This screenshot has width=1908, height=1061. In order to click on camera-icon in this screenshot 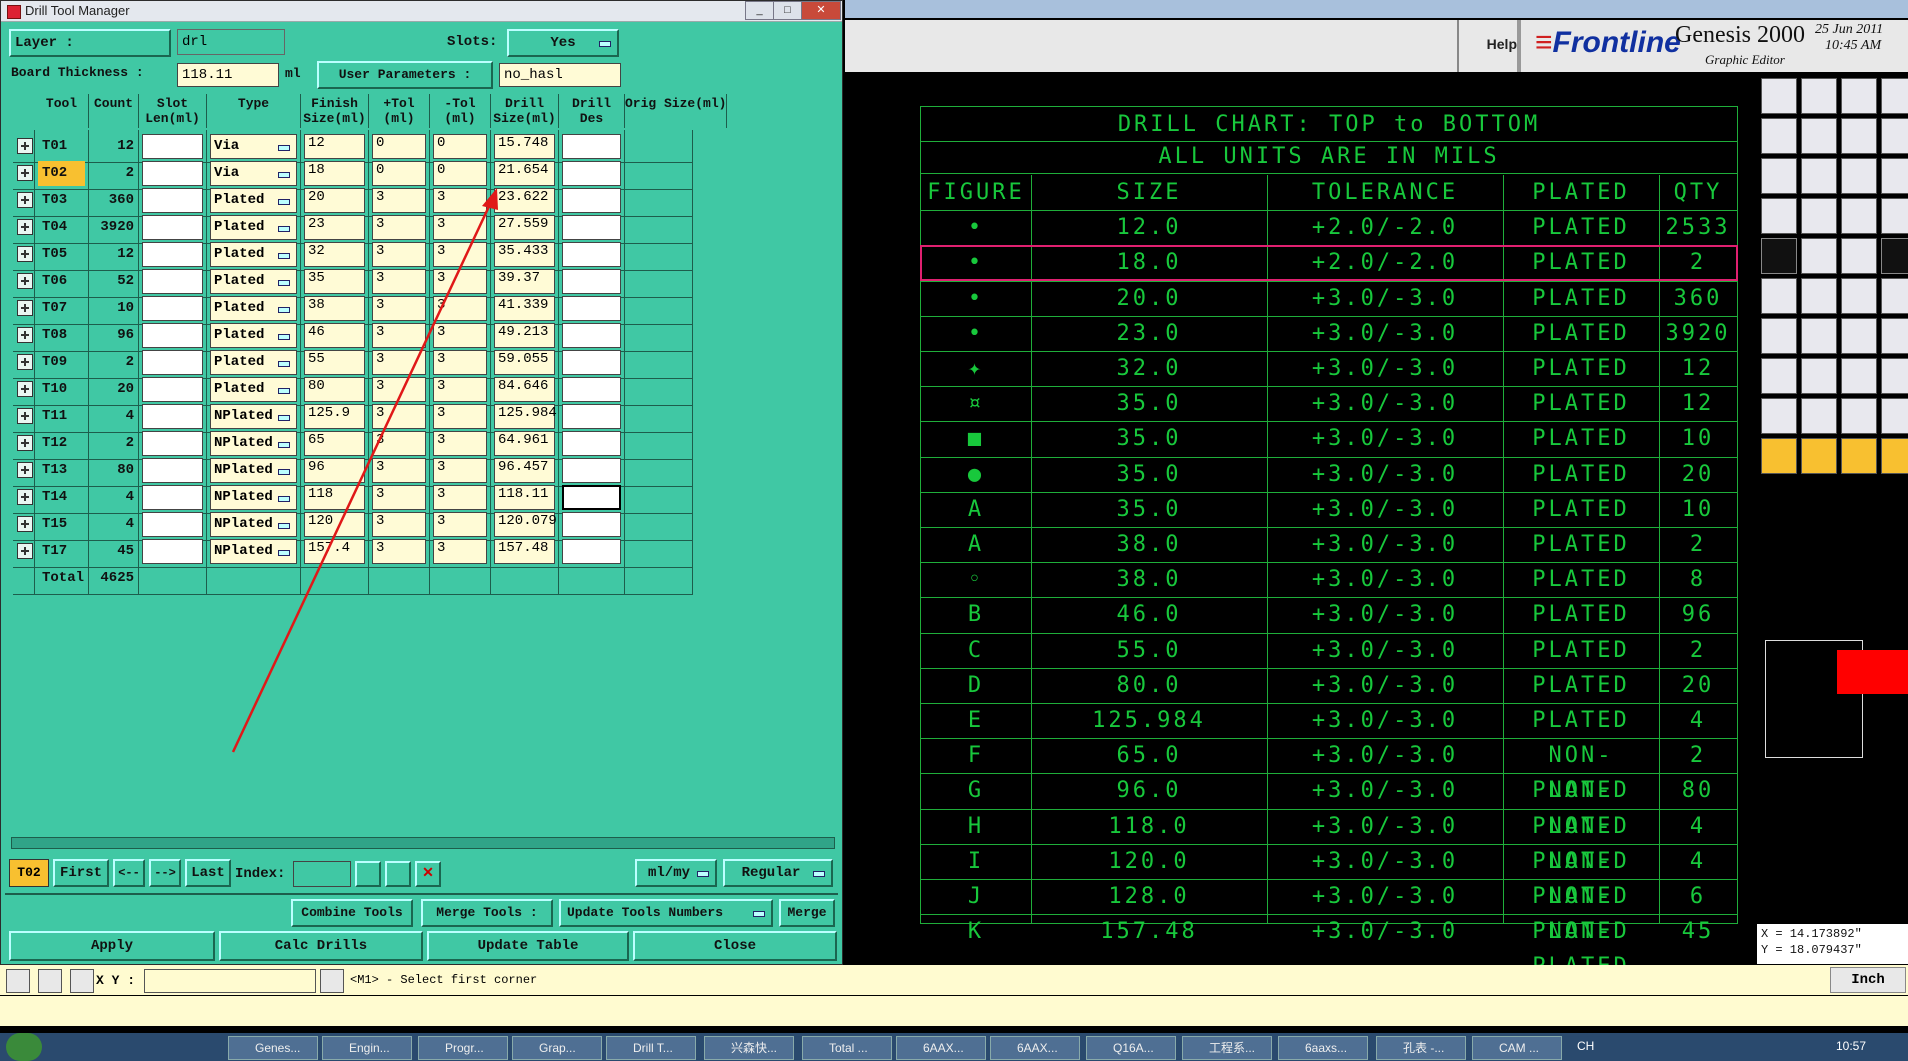, I will do `click(1779, 256)`.